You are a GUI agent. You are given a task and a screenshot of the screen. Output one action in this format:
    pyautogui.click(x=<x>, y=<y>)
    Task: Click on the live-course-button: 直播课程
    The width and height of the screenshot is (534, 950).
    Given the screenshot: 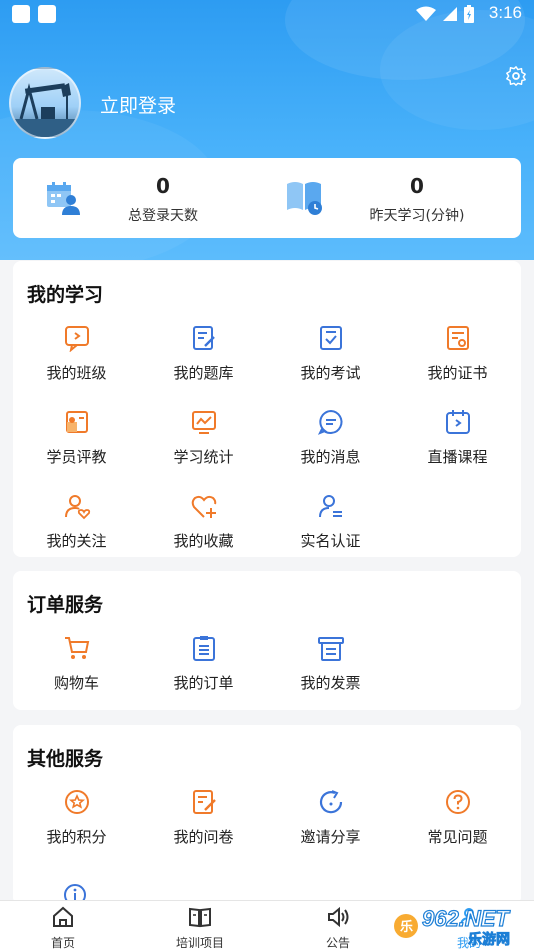 What is the action you would take?
    pyautogui.click(x=457, y=440)
    